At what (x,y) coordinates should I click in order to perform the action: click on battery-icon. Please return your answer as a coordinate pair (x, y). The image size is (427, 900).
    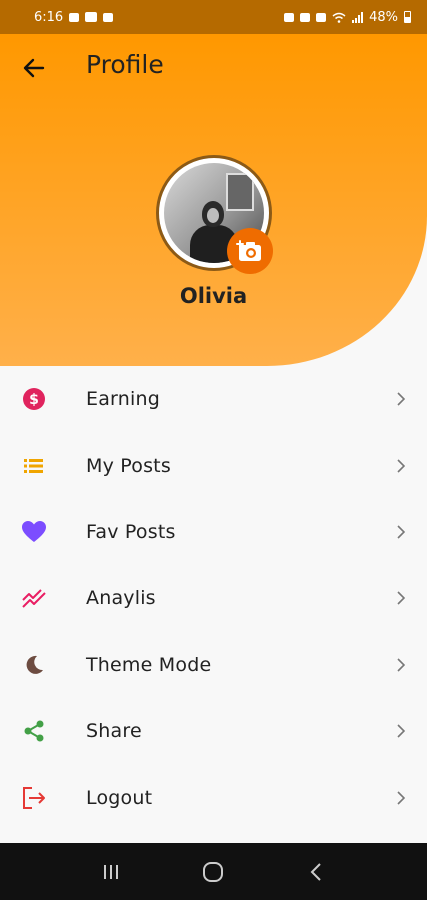
    Looking at the image, I should click on (407, 17).